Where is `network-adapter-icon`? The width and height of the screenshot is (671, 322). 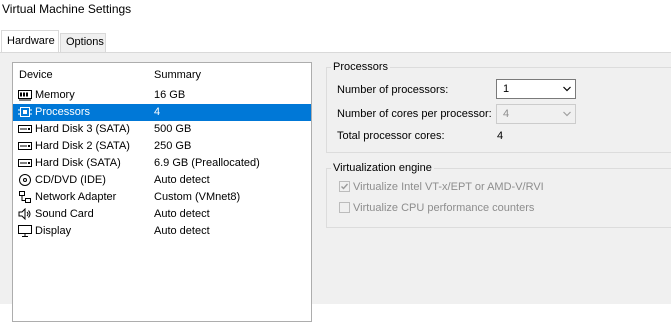
network-adapter-icon is located at coordinates (25, 197).